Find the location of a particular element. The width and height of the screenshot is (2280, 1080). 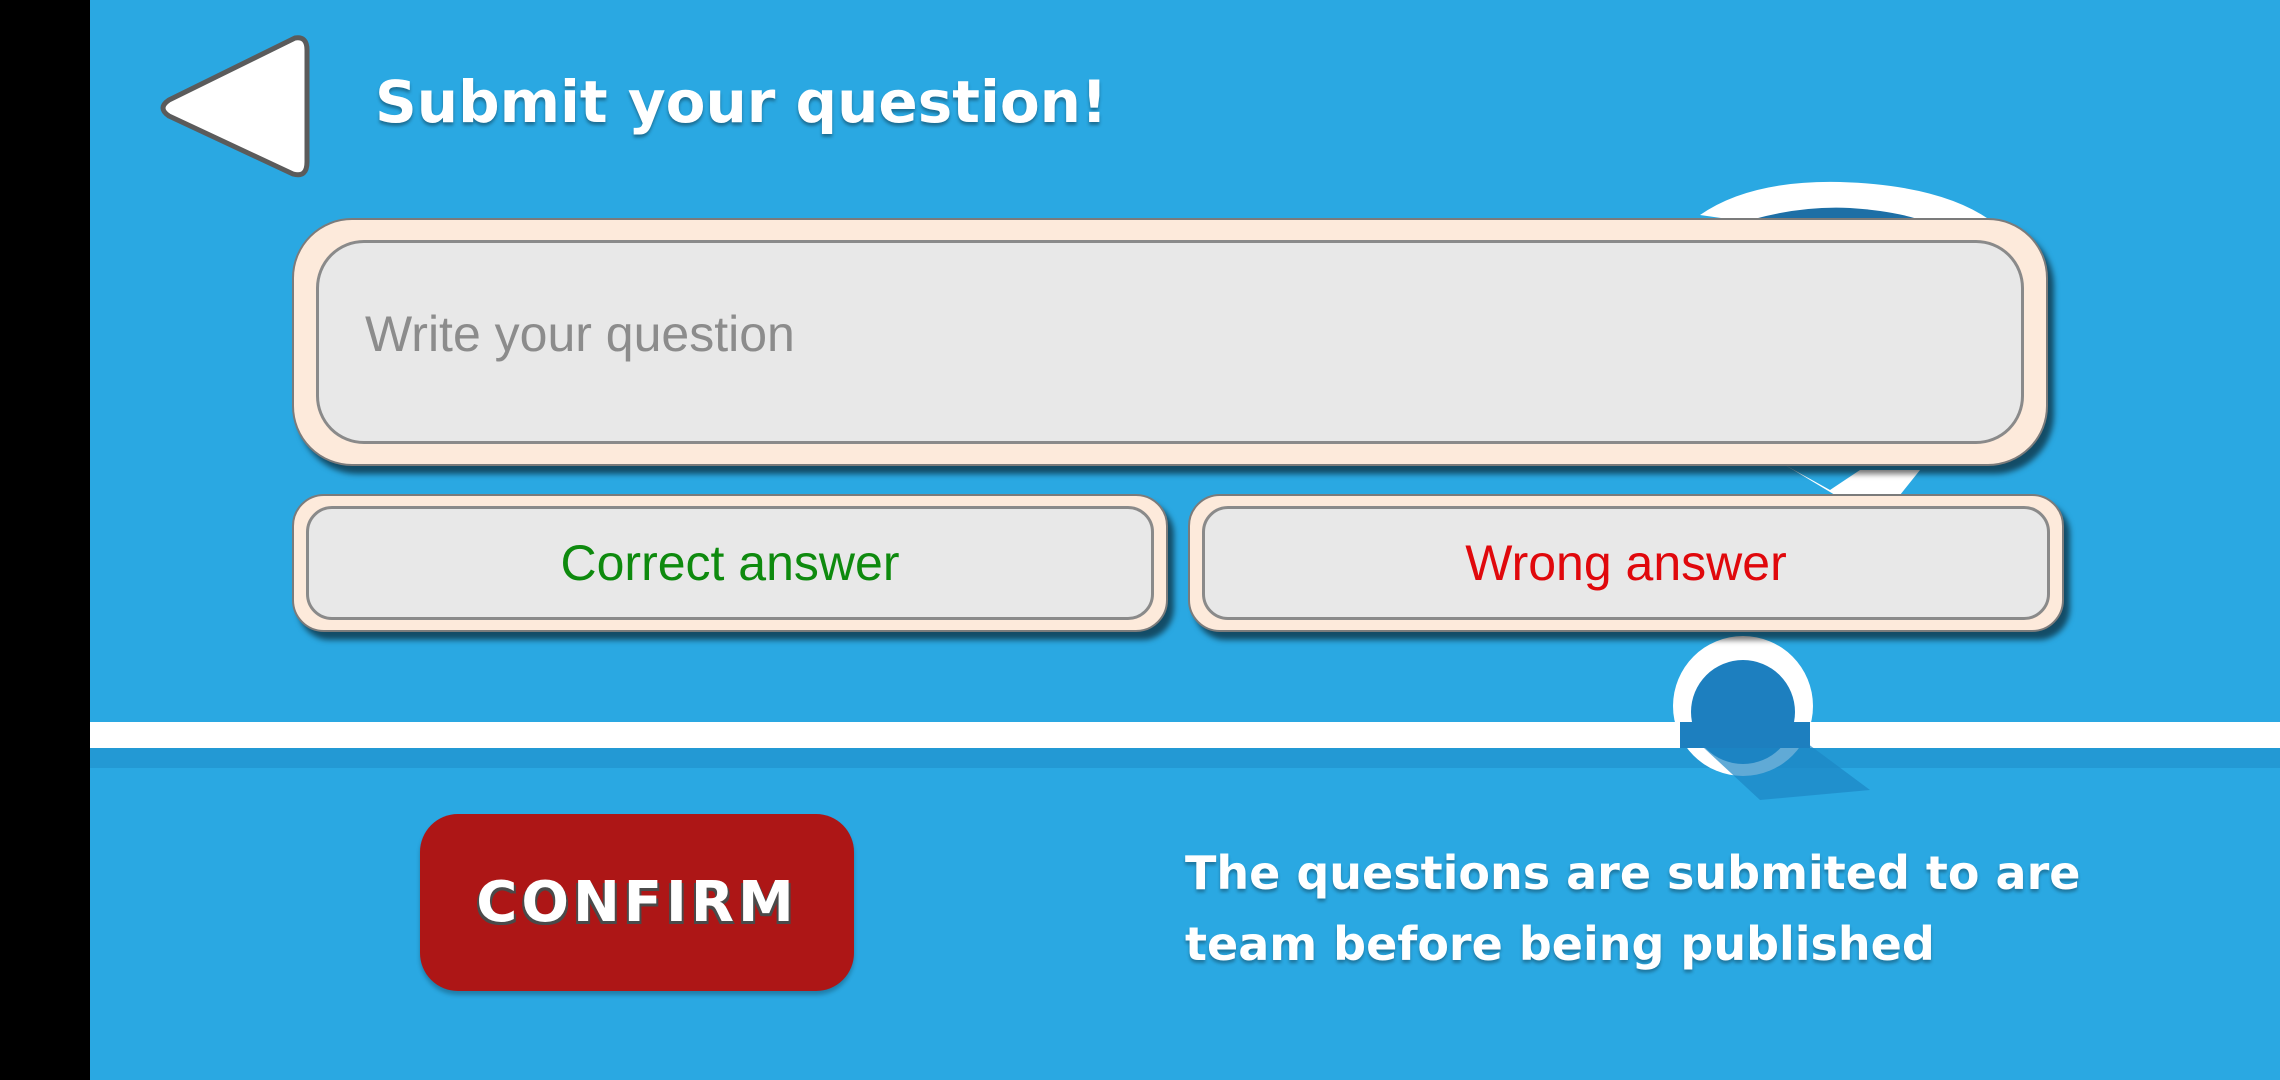

wrong-answer-input is located at coordinates (1626, 563).